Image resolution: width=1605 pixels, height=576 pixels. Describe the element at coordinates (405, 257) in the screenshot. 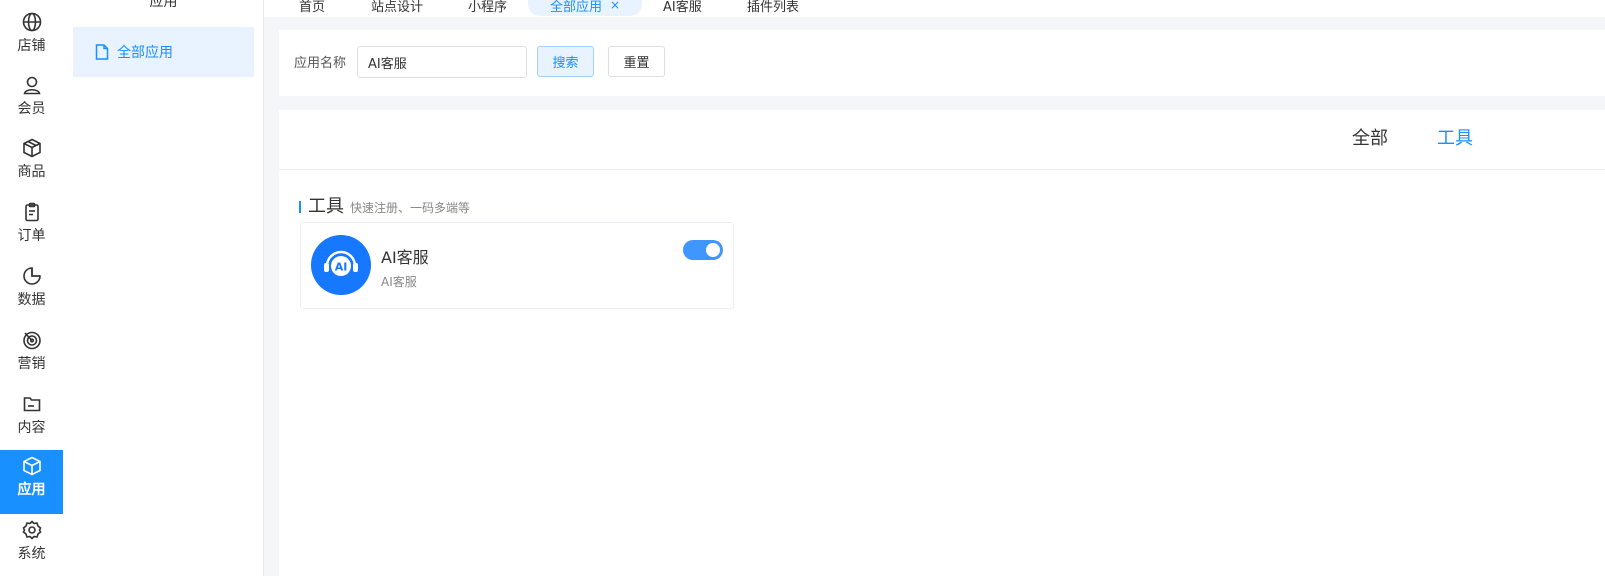

I see `app-name: AI客服` at that location.